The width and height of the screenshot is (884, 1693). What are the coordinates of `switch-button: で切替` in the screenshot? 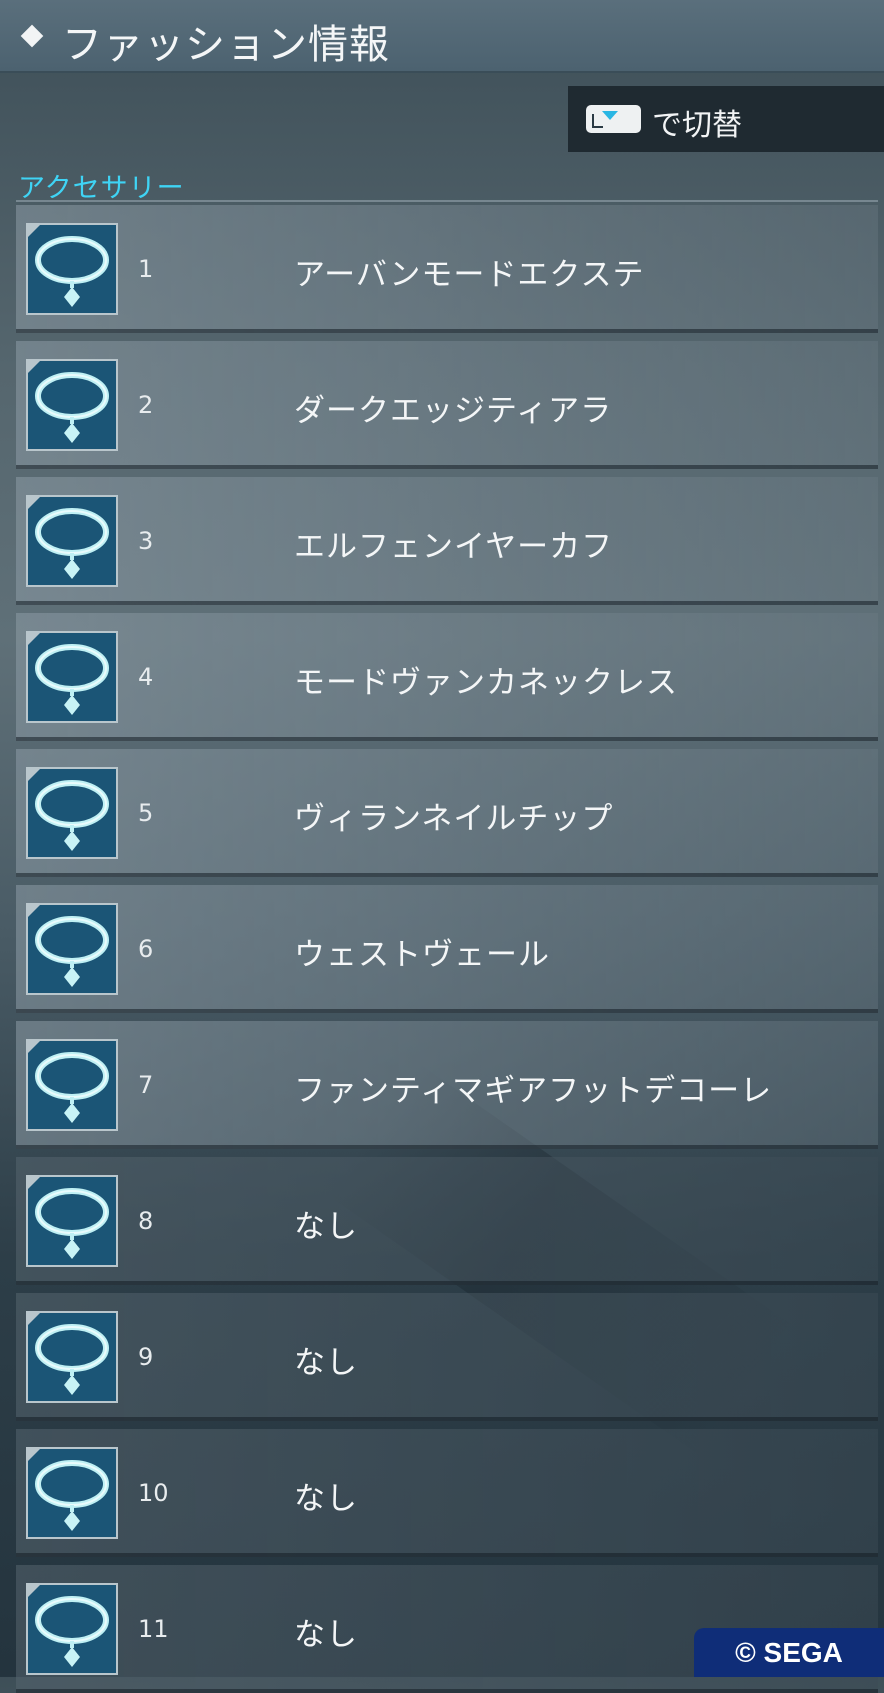 It's located at (726, 119).